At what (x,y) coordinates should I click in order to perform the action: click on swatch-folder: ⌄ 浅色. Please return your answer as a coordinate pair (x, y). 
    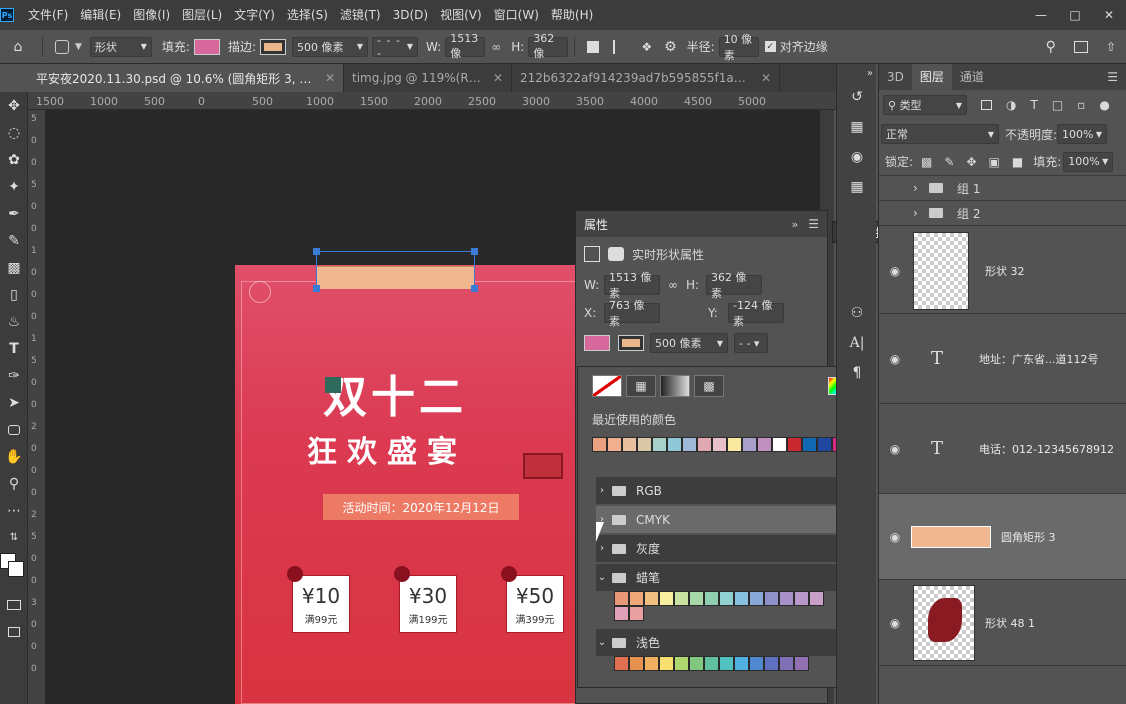
    Looking at the image, I should click on (718, 642).